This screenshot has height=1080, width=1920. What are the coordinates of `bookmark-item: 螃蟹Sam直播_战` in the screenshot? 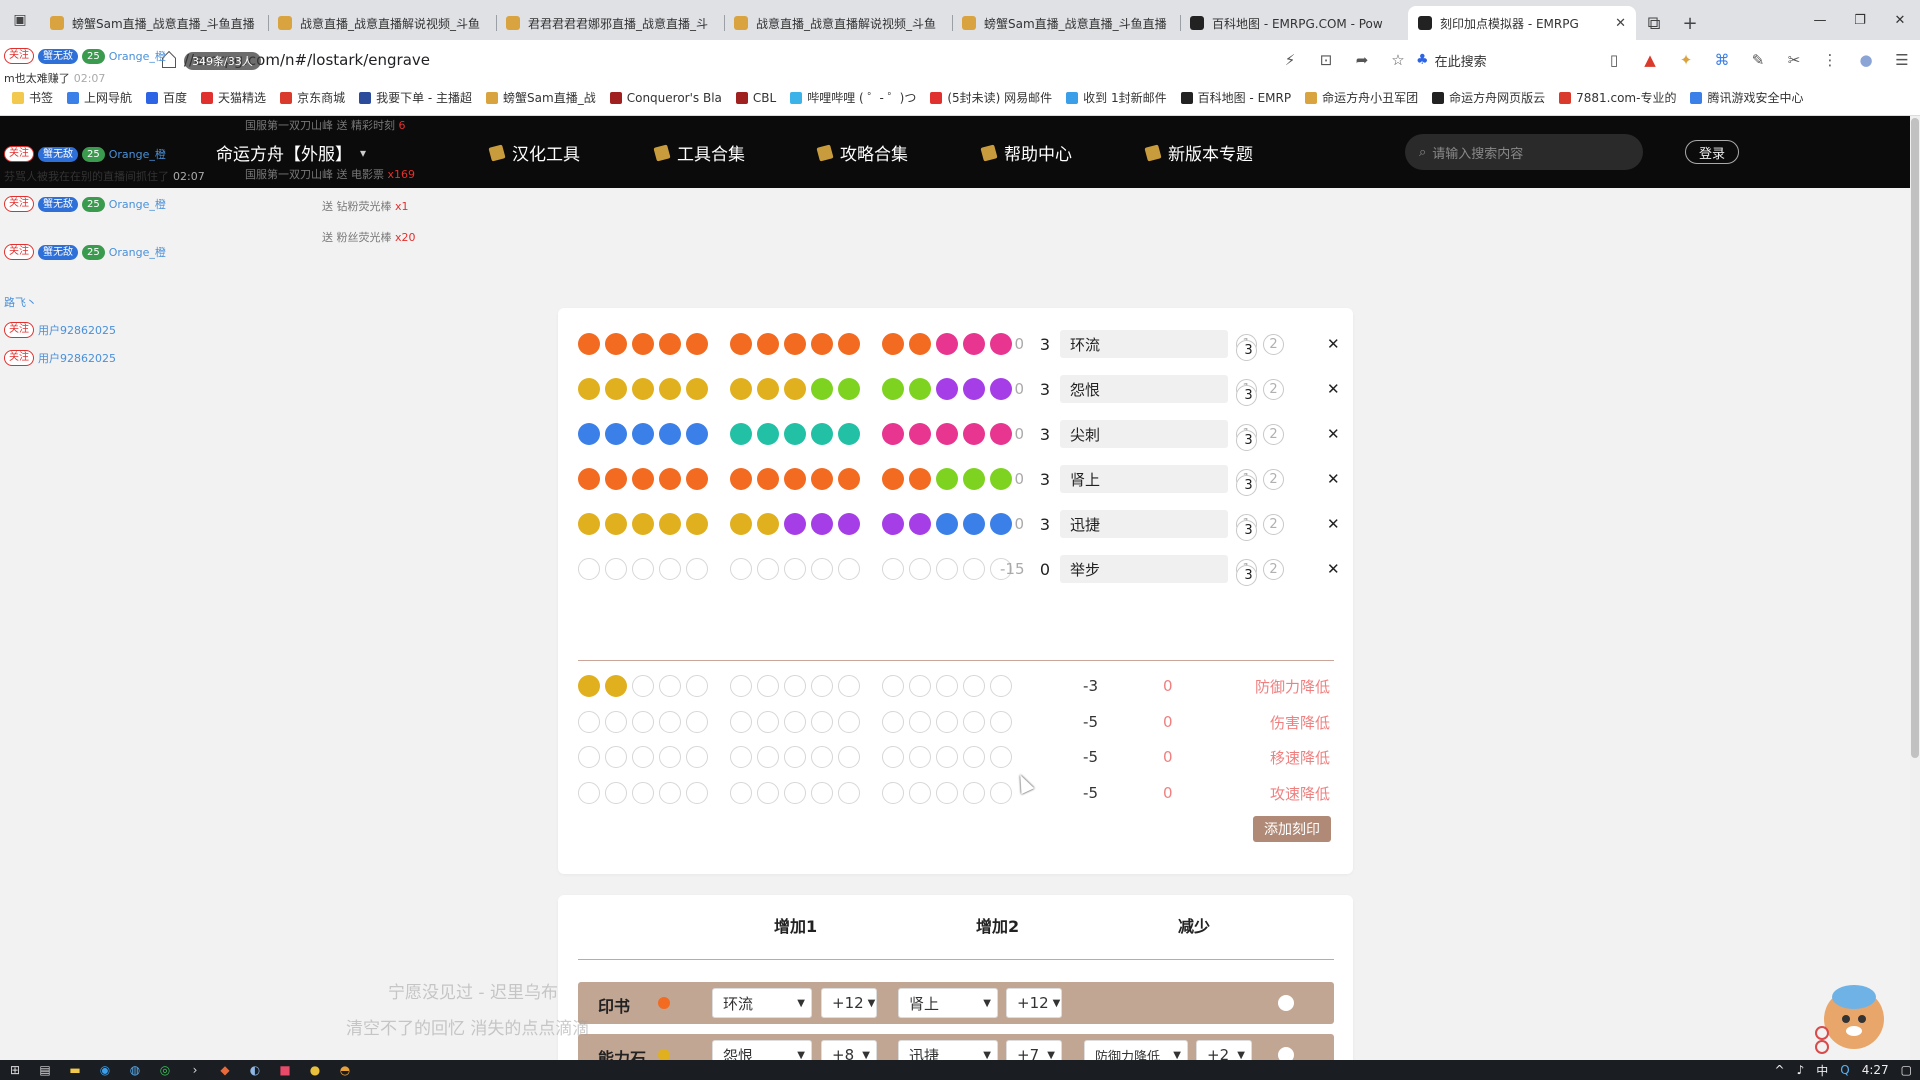 It's located at (541, 97).